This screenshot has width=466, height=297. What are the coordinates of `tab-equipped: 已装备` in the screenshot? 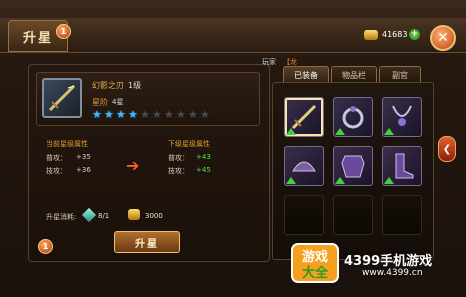 It's located at (306, 74).